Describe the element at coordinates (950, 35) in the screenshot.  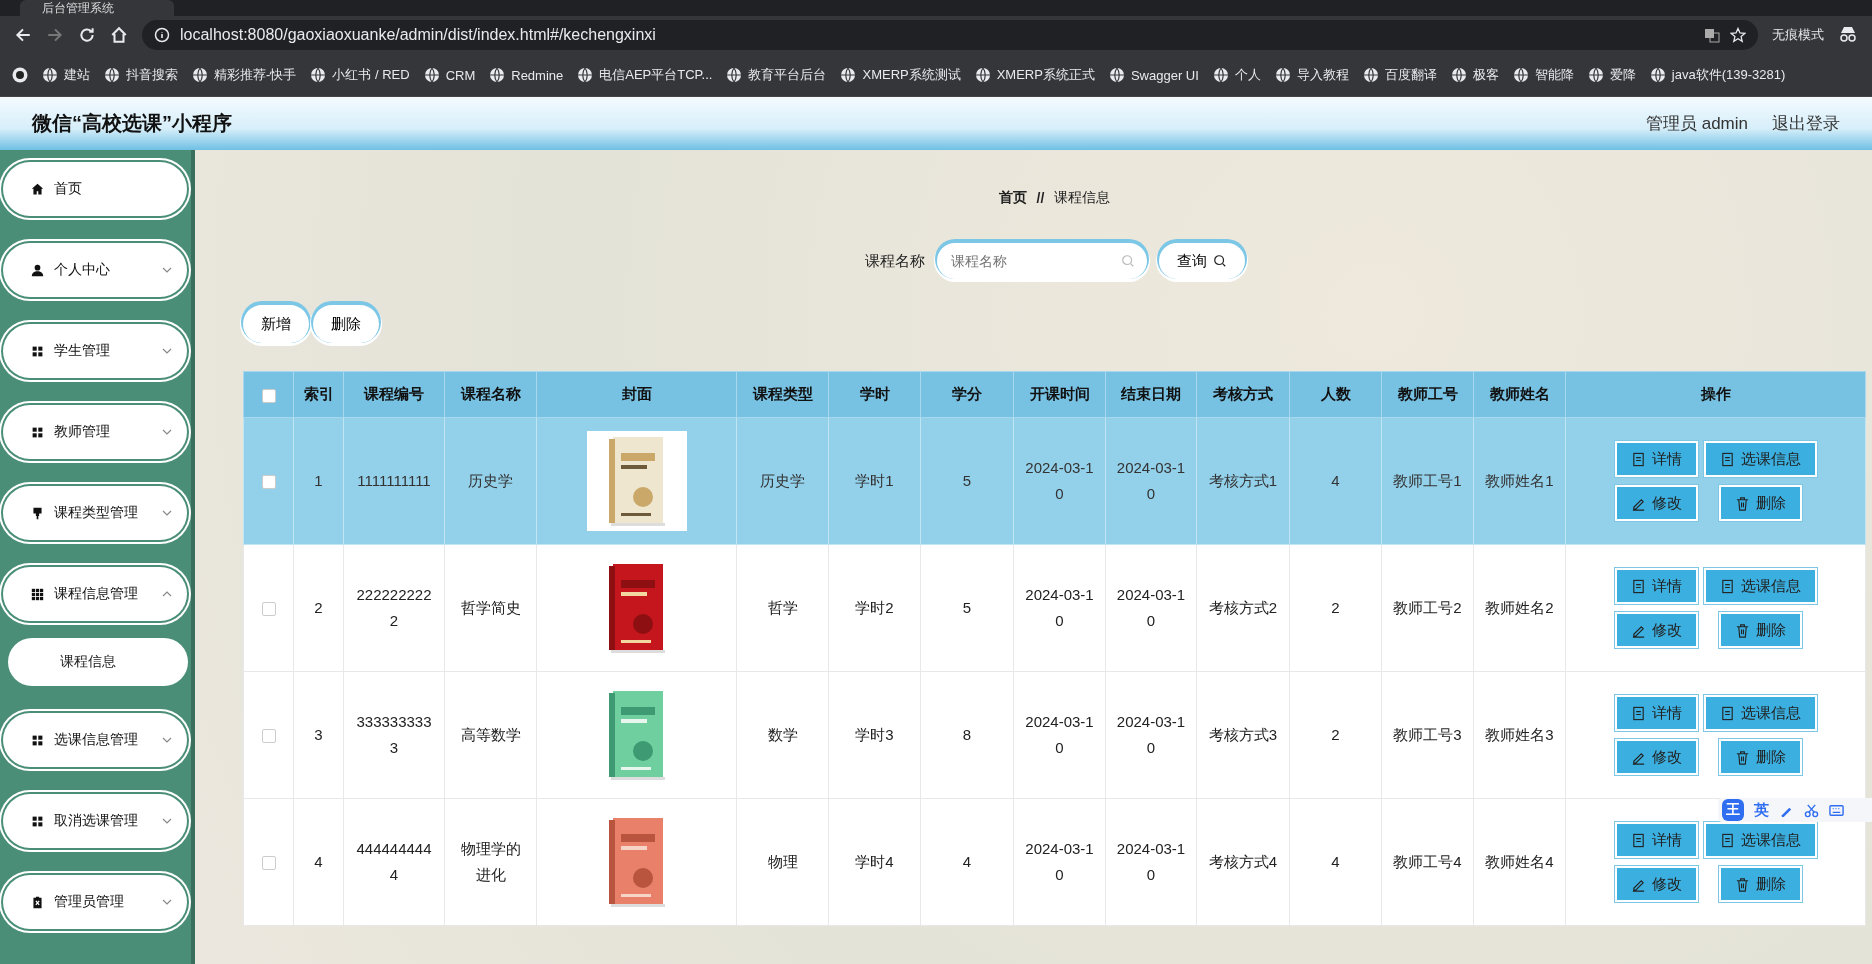
I see `address-bar: localhost:8080/gaoxiaoxuanke/admin/dist/index.html#/kechengxinxi` at that location.